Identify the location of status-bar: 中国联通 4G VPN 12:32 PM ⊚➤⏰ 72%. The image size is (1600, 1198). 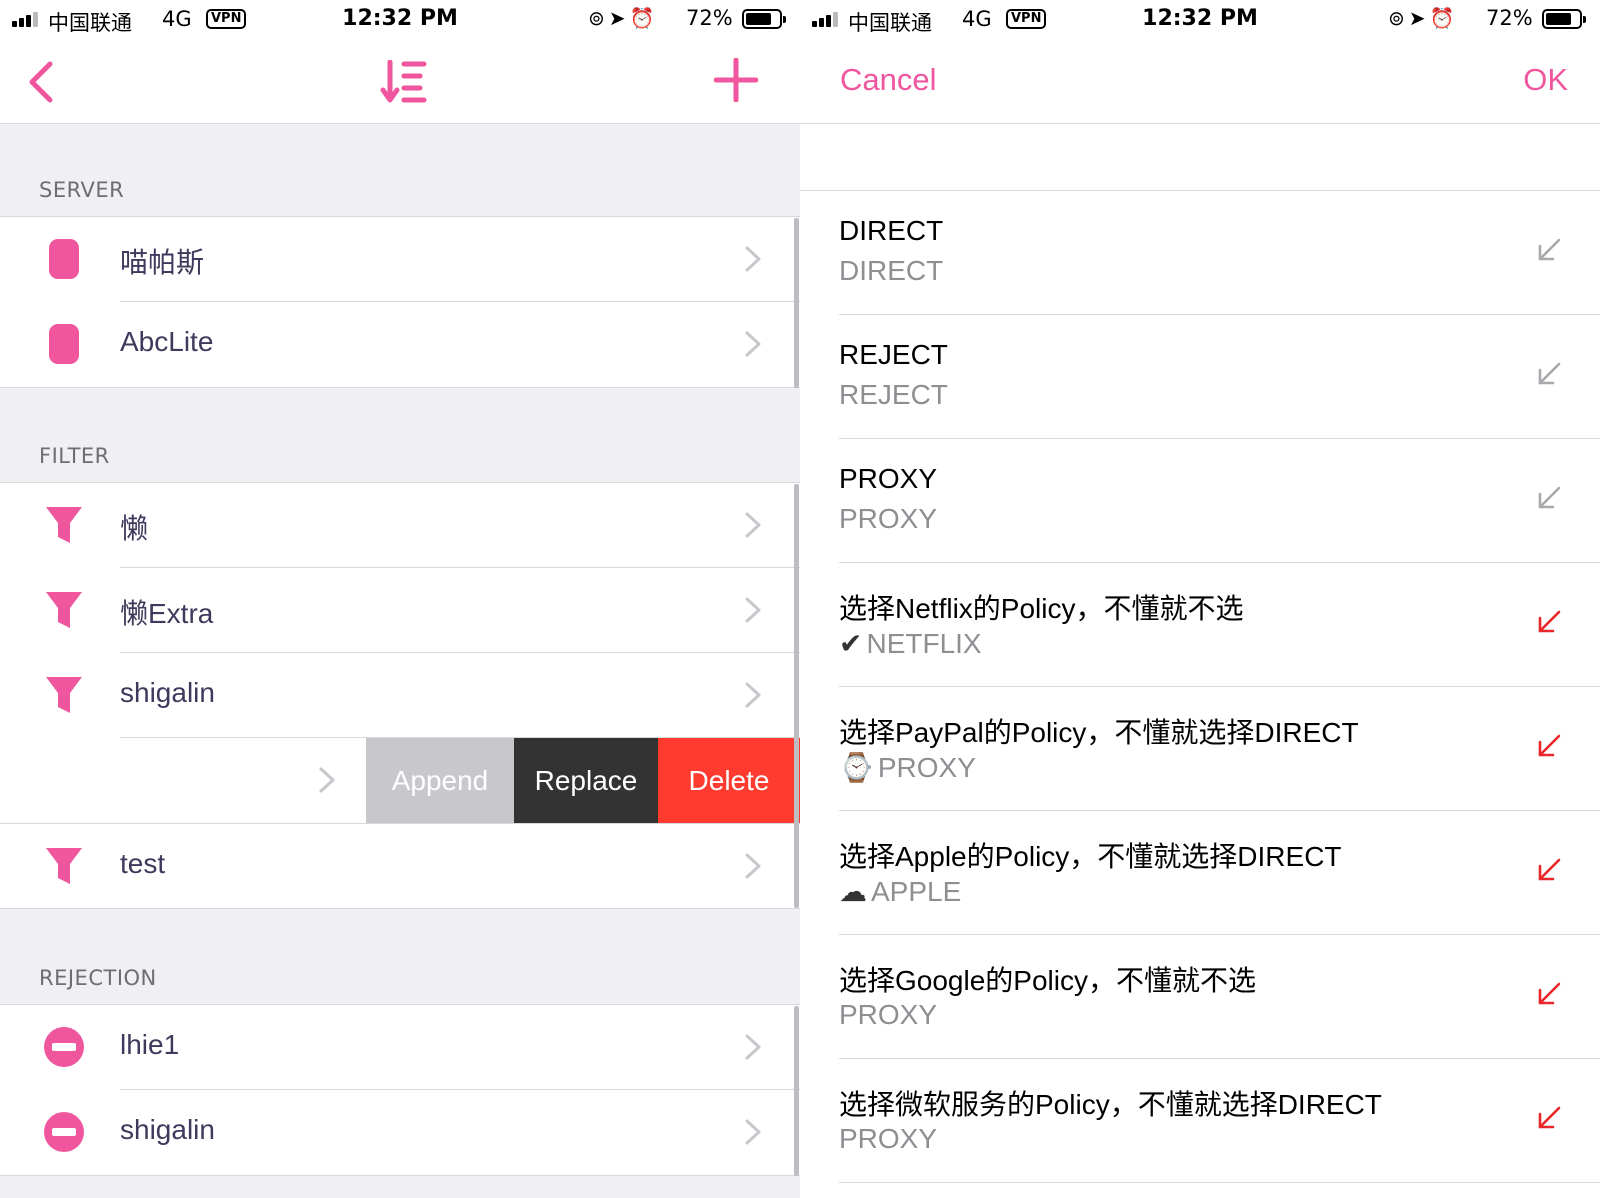
(400, 20).